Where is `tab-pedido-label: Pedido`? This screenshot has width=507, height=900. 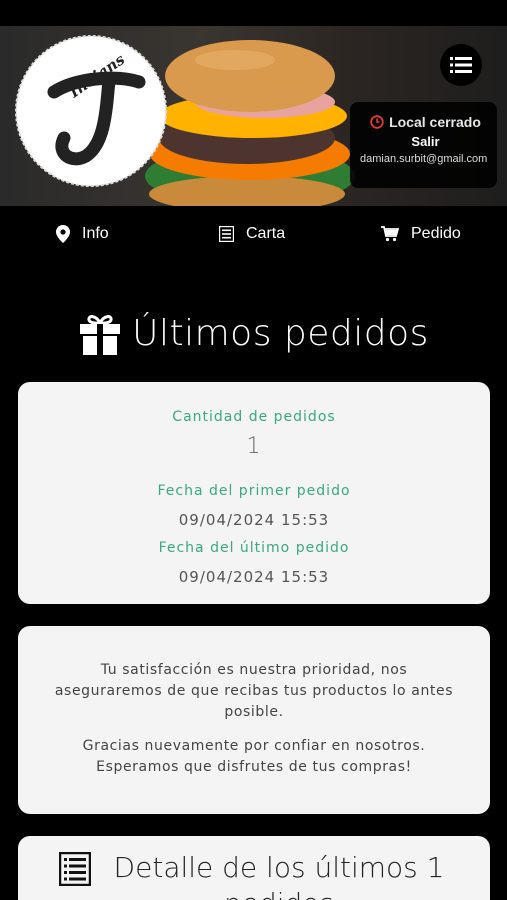 tab-pedido-label: Pedido is located at coordinates (436, 233).